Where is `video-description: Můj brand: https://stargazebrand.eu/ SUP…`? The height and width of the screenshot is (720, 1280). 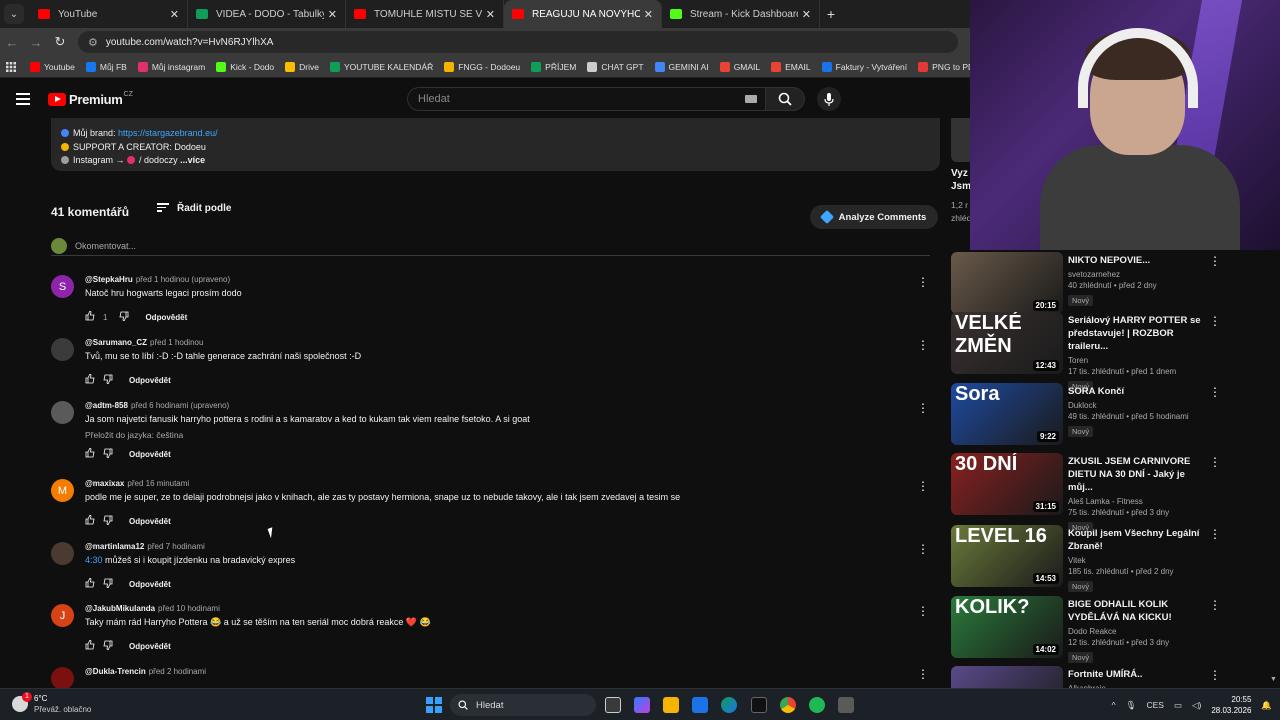 video-description: Můj brand: https://stargazebrand.eu/ SUP… is located at coordinates (495, 144).